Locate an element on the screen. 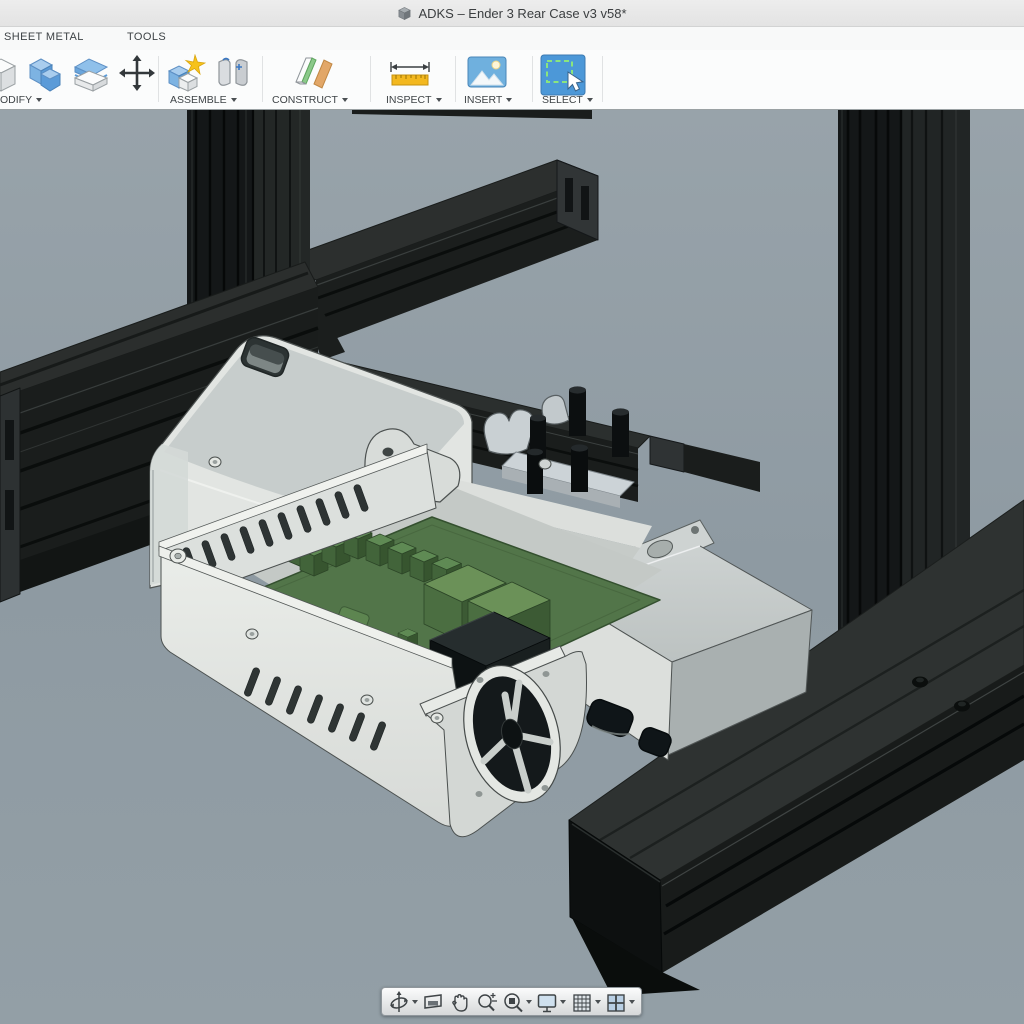 The image size is (1024, 1024). ribbon-tab-row: SHEET METAL TOOLS is located at coordinates (512, 38).